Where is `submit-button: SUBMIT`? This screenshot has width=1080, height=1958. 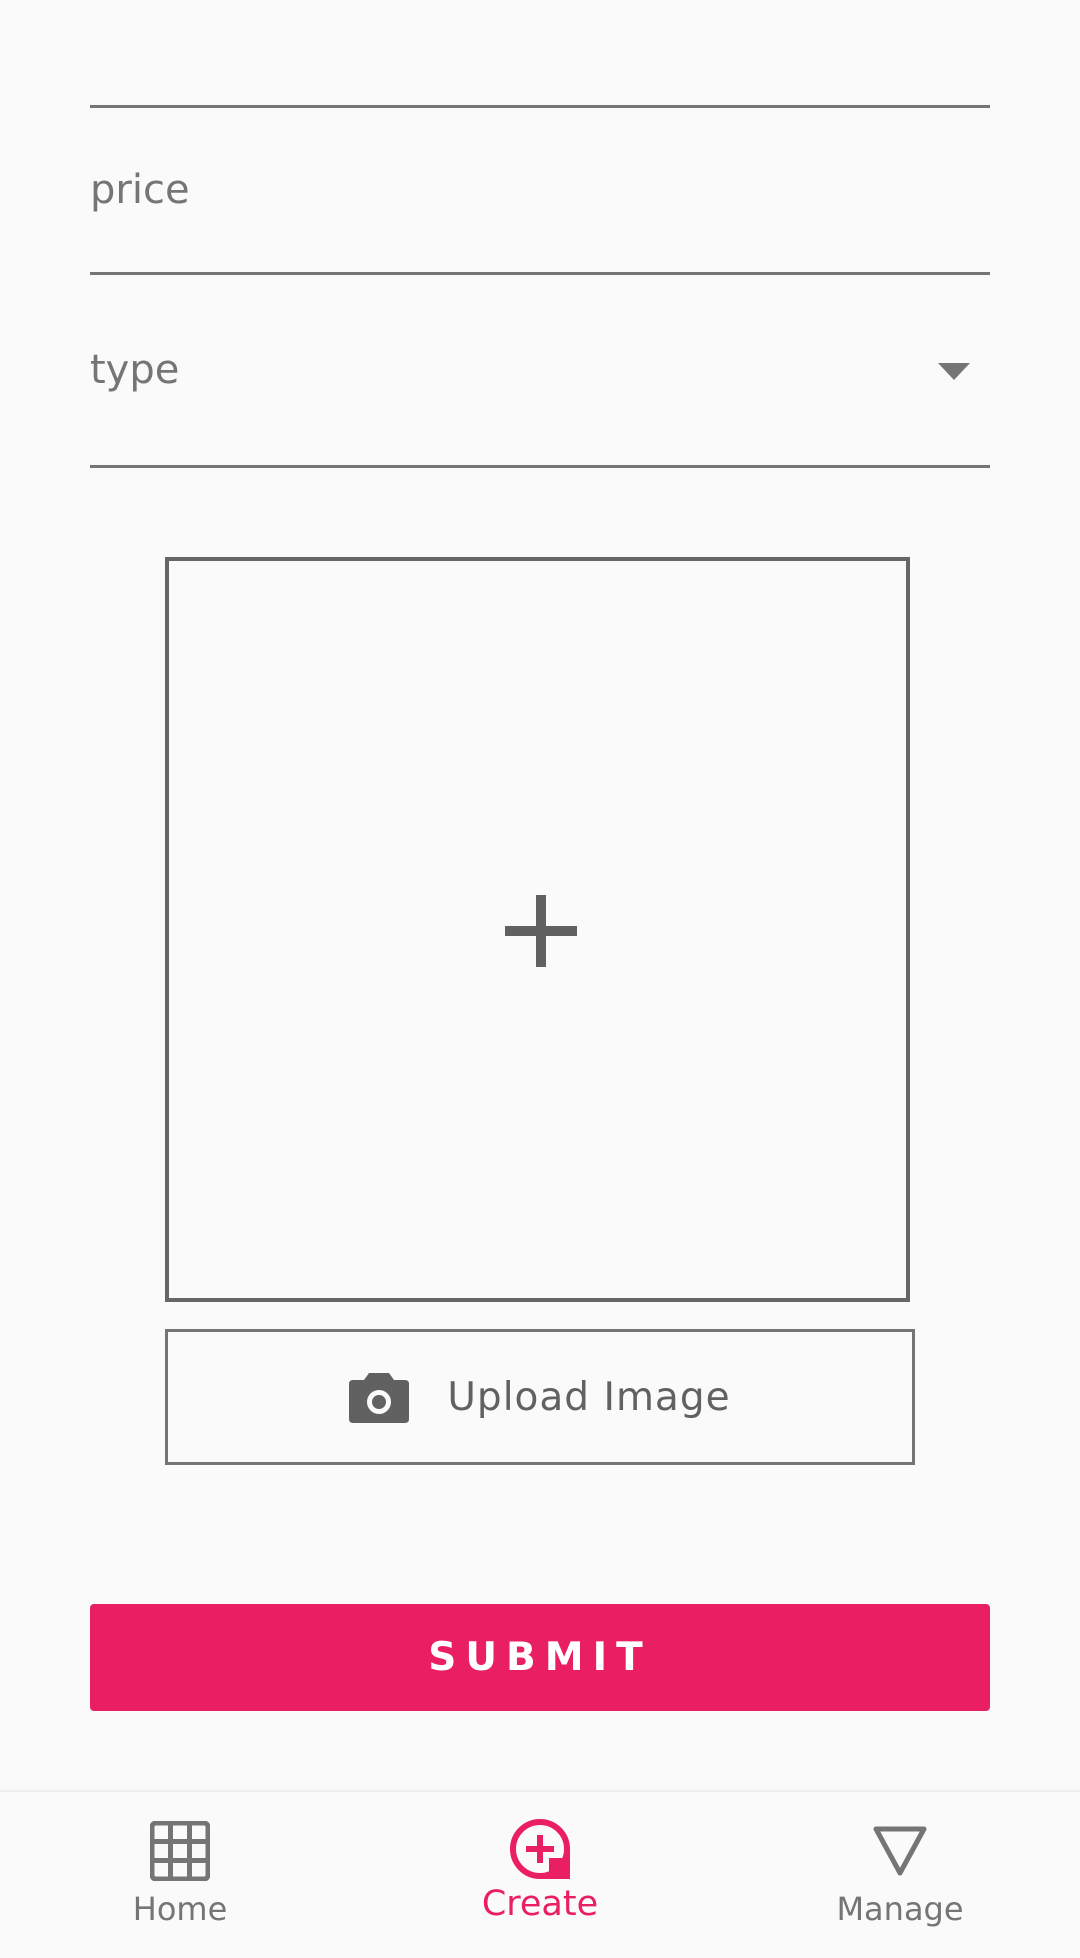 submit-button: SUBMIT is located at coordinates (540, 1657).